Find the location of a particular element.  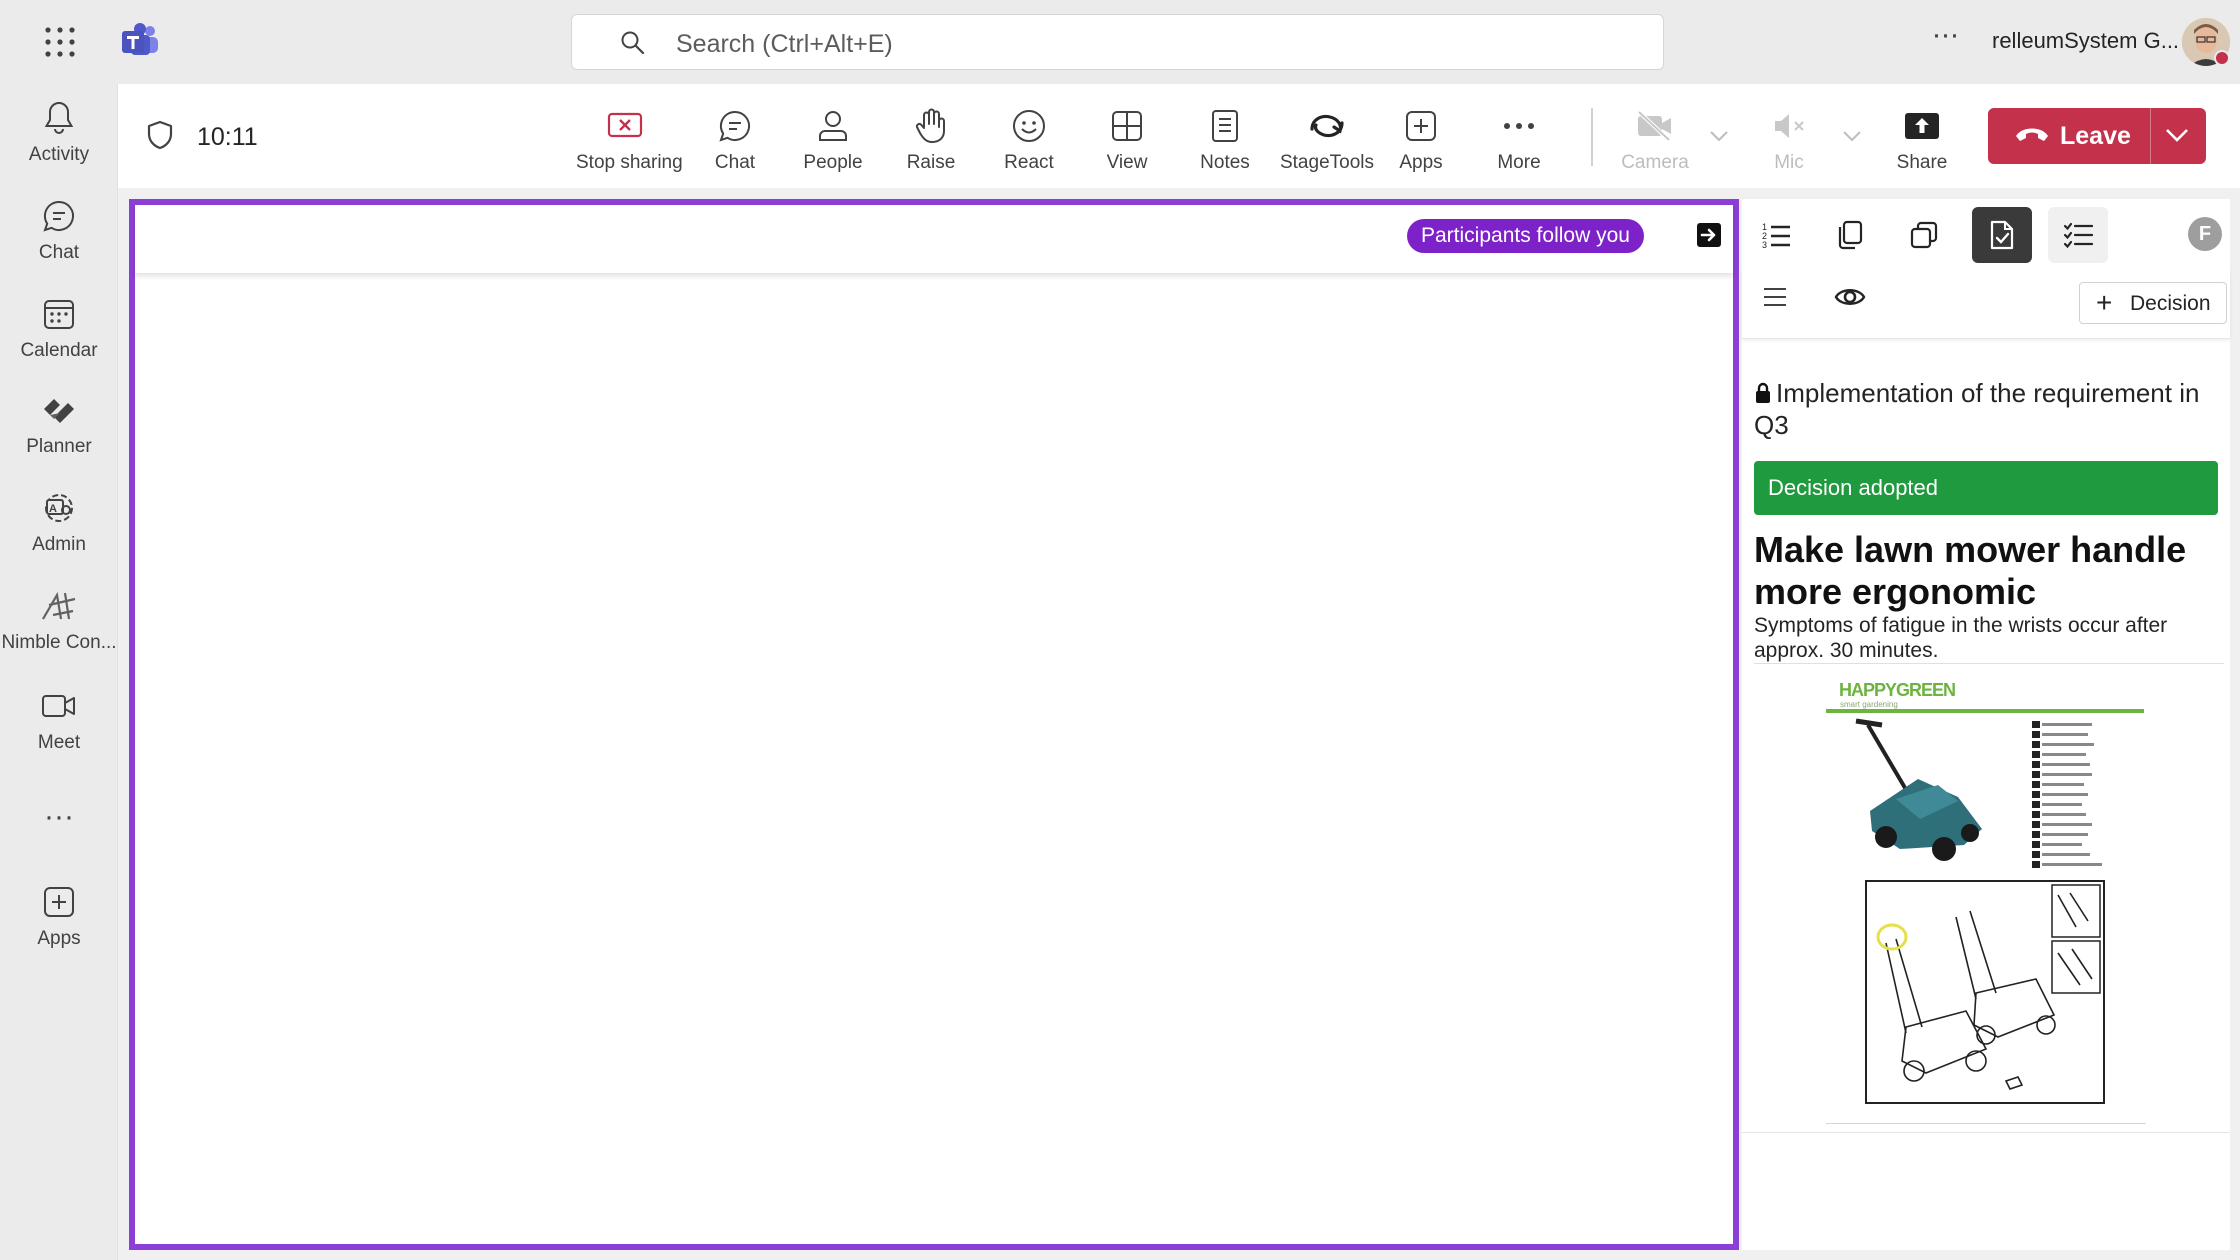

react-button: React is located at coordinates (1029, 140).